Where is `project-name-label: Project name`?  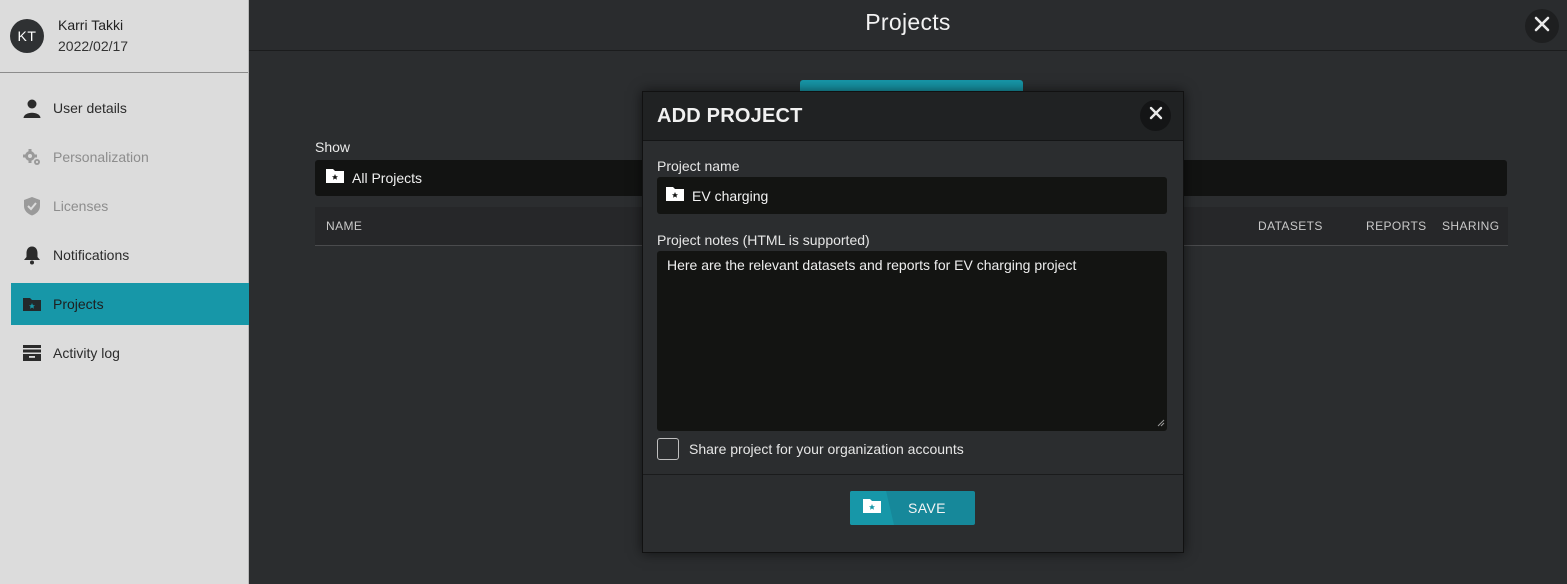
project-name-label: Project name is located at coordinates (698, 166).